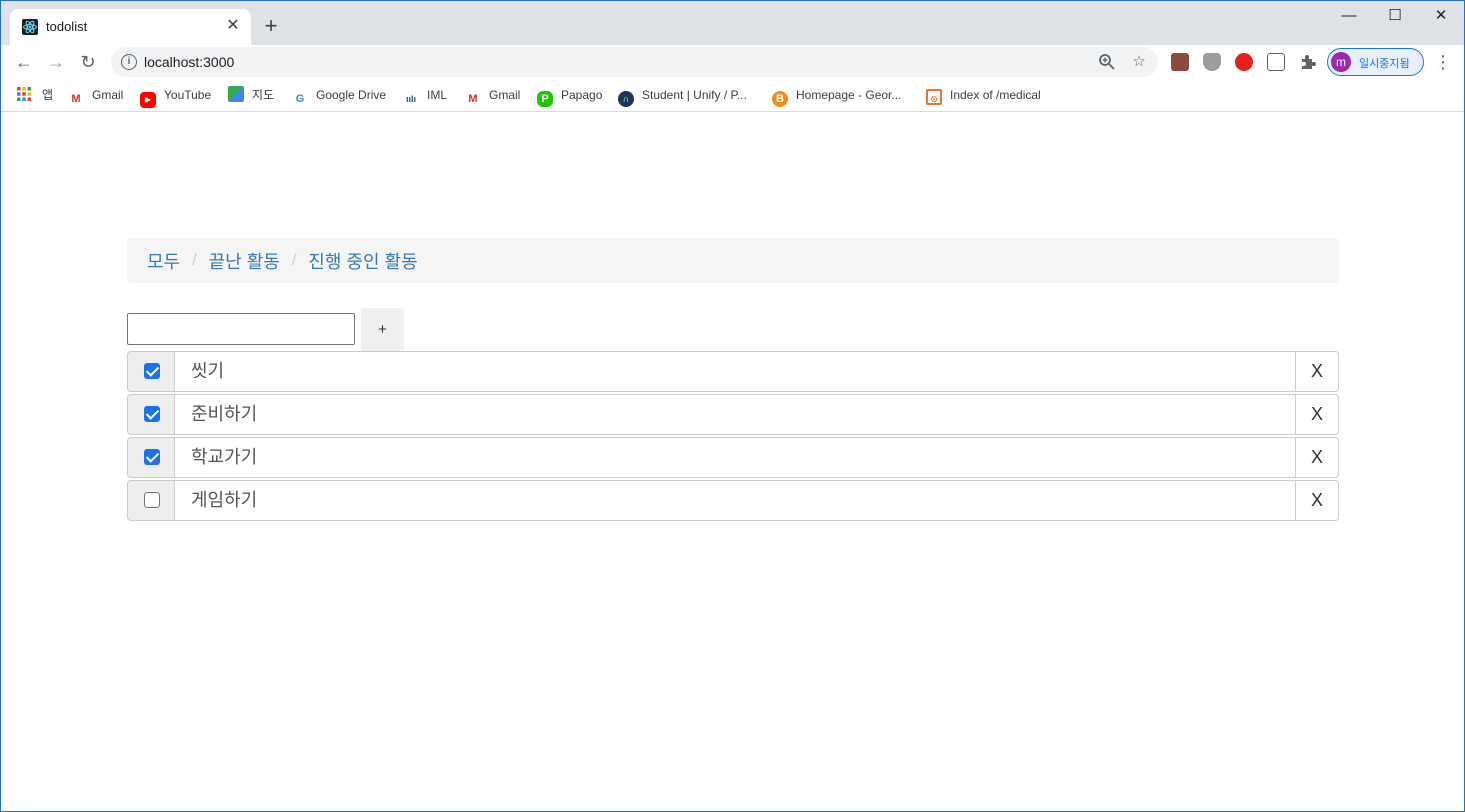  Describe the element at coordinates (1212, 62) in the screenshot. I see `shield-extension-icon` at that location.